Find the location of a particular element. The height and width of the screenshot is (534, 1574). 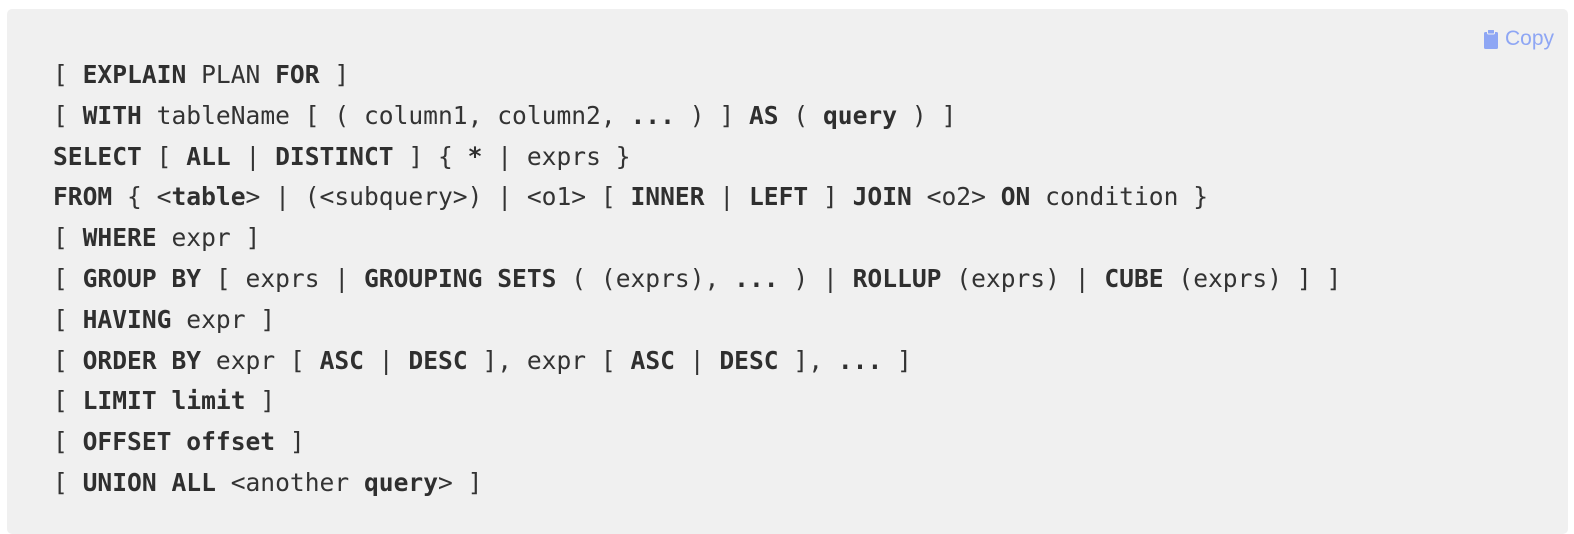

code-line: [ HAVING expr ] is located at coordinates (697, 320).